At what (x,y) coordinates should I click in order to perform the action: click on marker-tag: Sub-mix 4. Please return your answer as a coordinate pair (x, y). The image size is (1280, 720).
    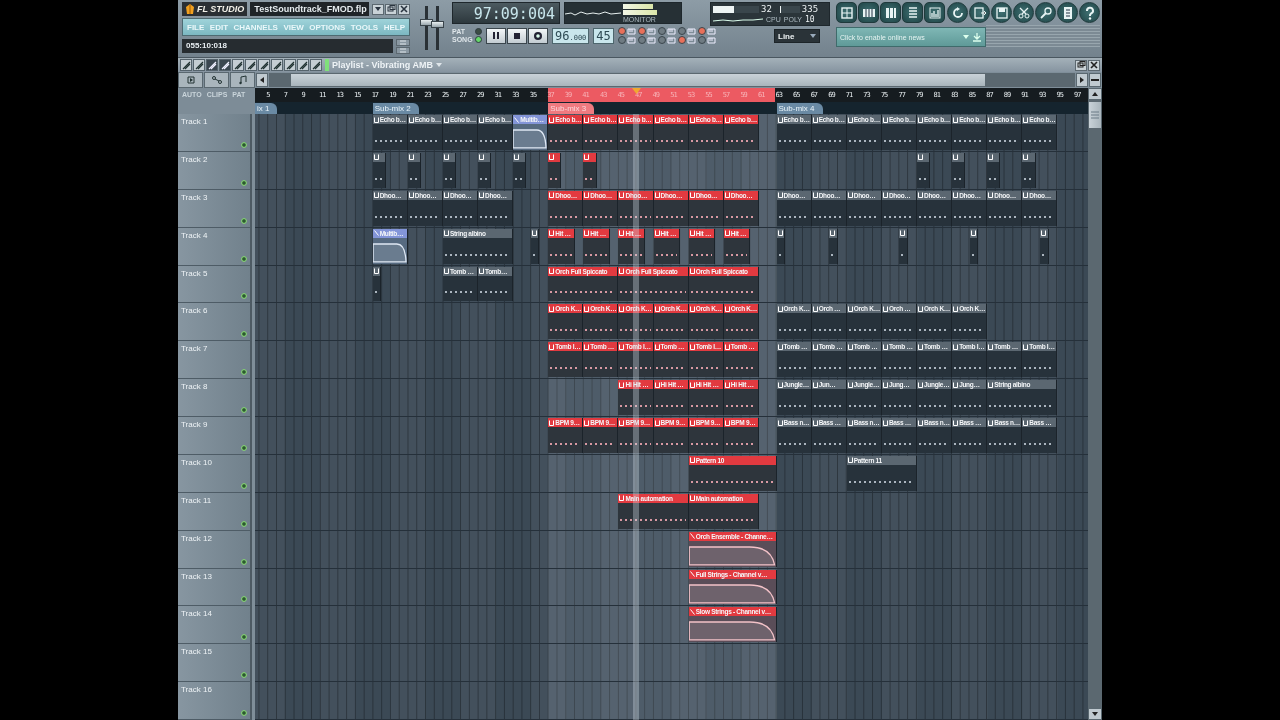
    Looking at the image, I should click on (799, 108).